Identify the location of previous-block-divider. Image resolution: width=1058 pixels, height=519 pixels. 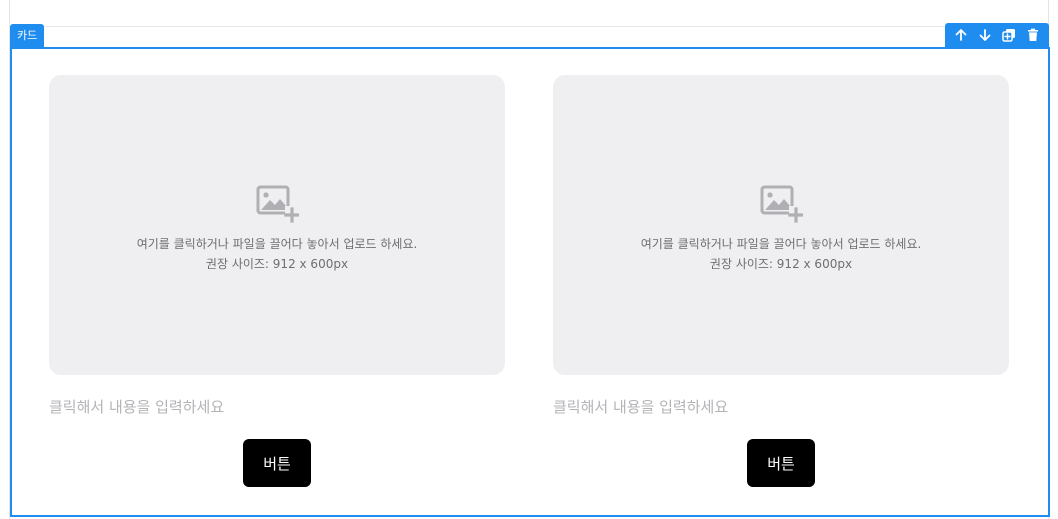
(529, 26).